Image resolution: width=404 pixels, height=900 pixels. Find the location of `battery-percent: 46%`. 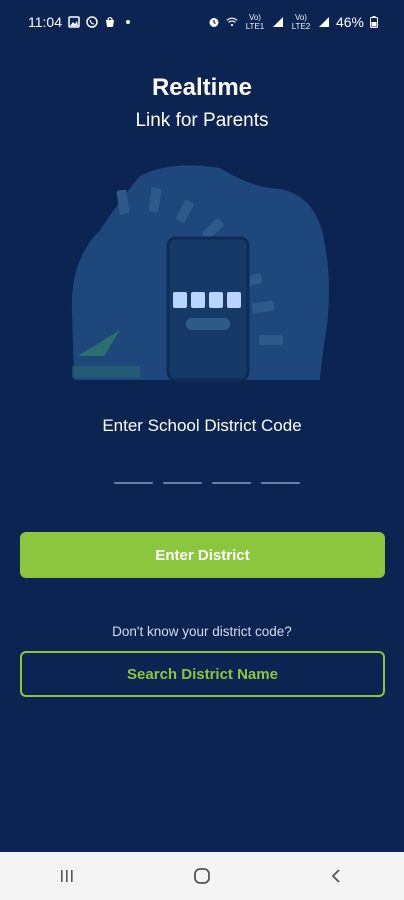

battery-percent: 46% is located at coordinates (349, 22).